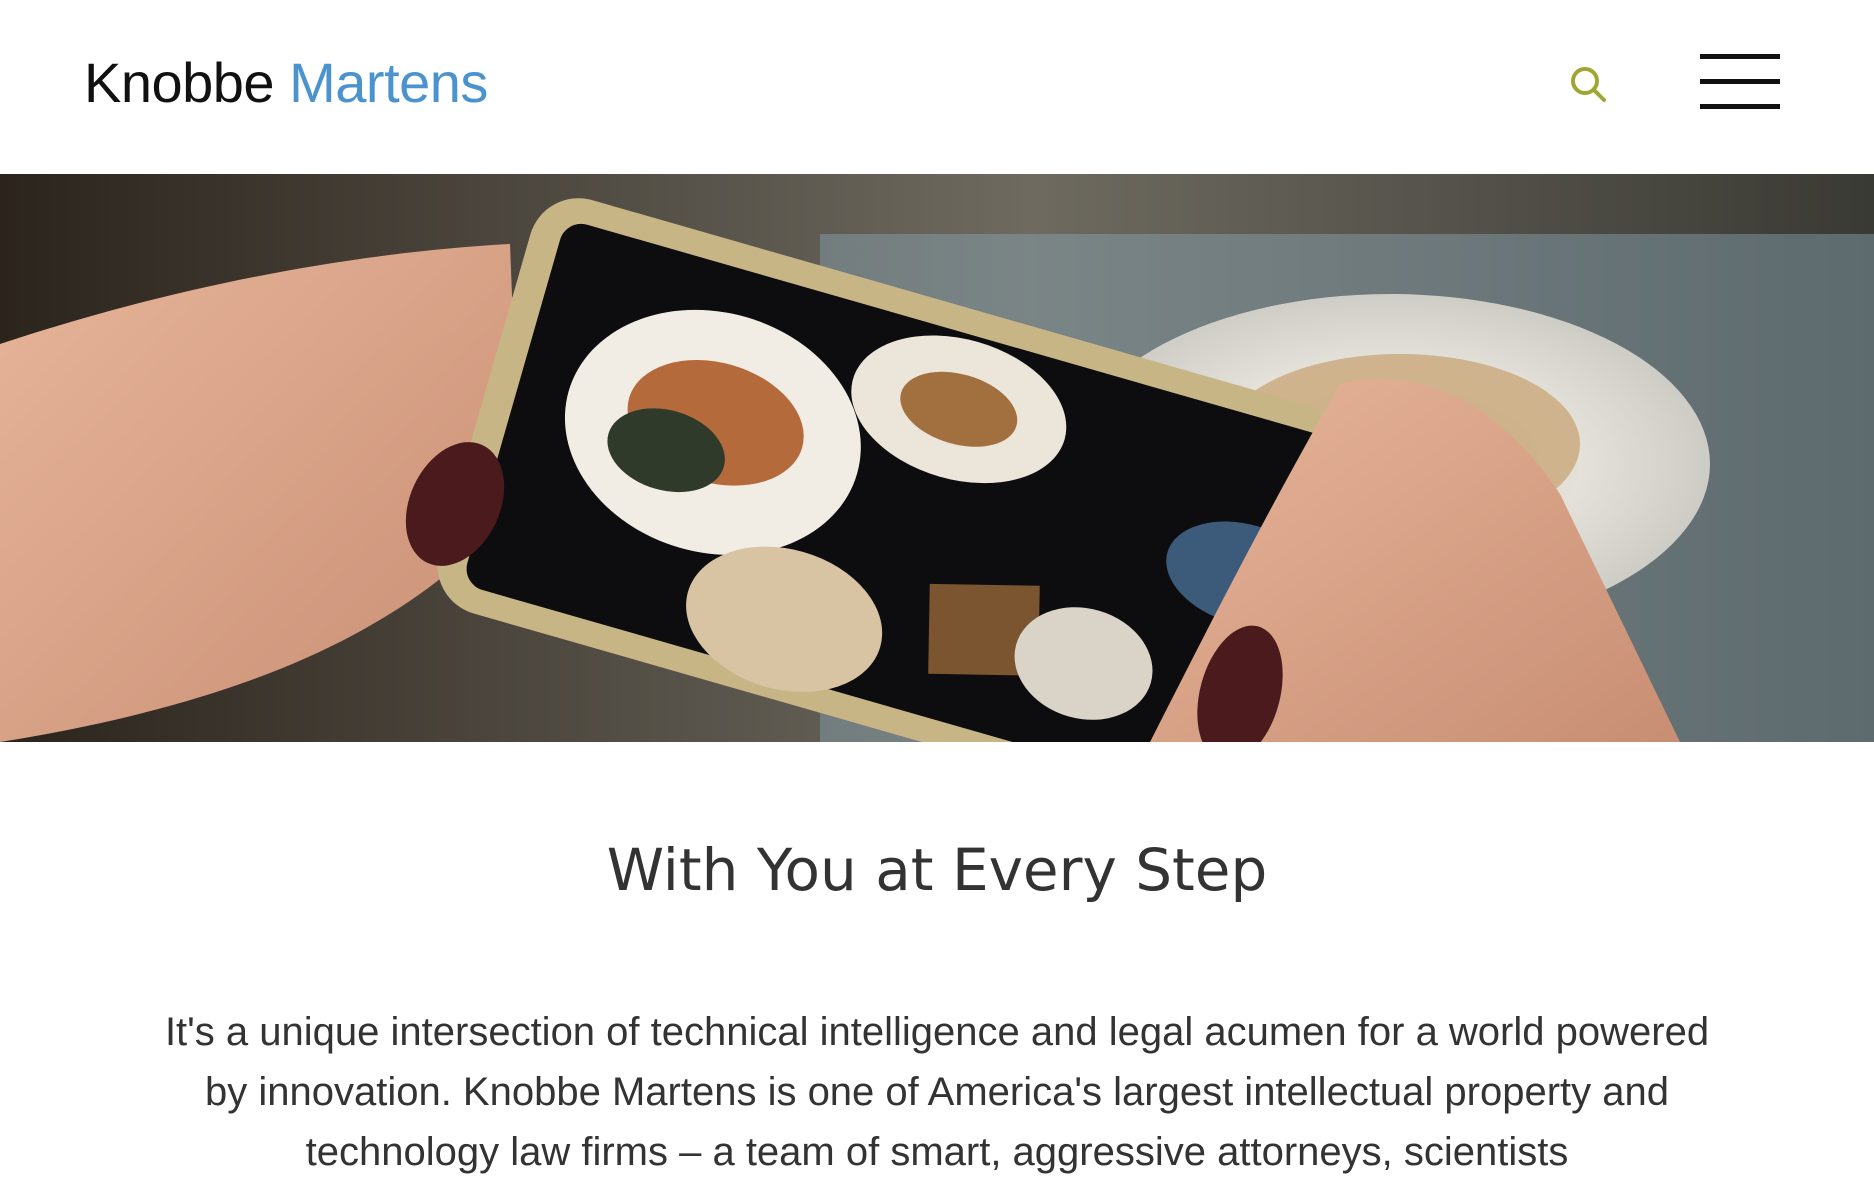  I want to click on hamburger-menu-icon, so click(1740, 56).